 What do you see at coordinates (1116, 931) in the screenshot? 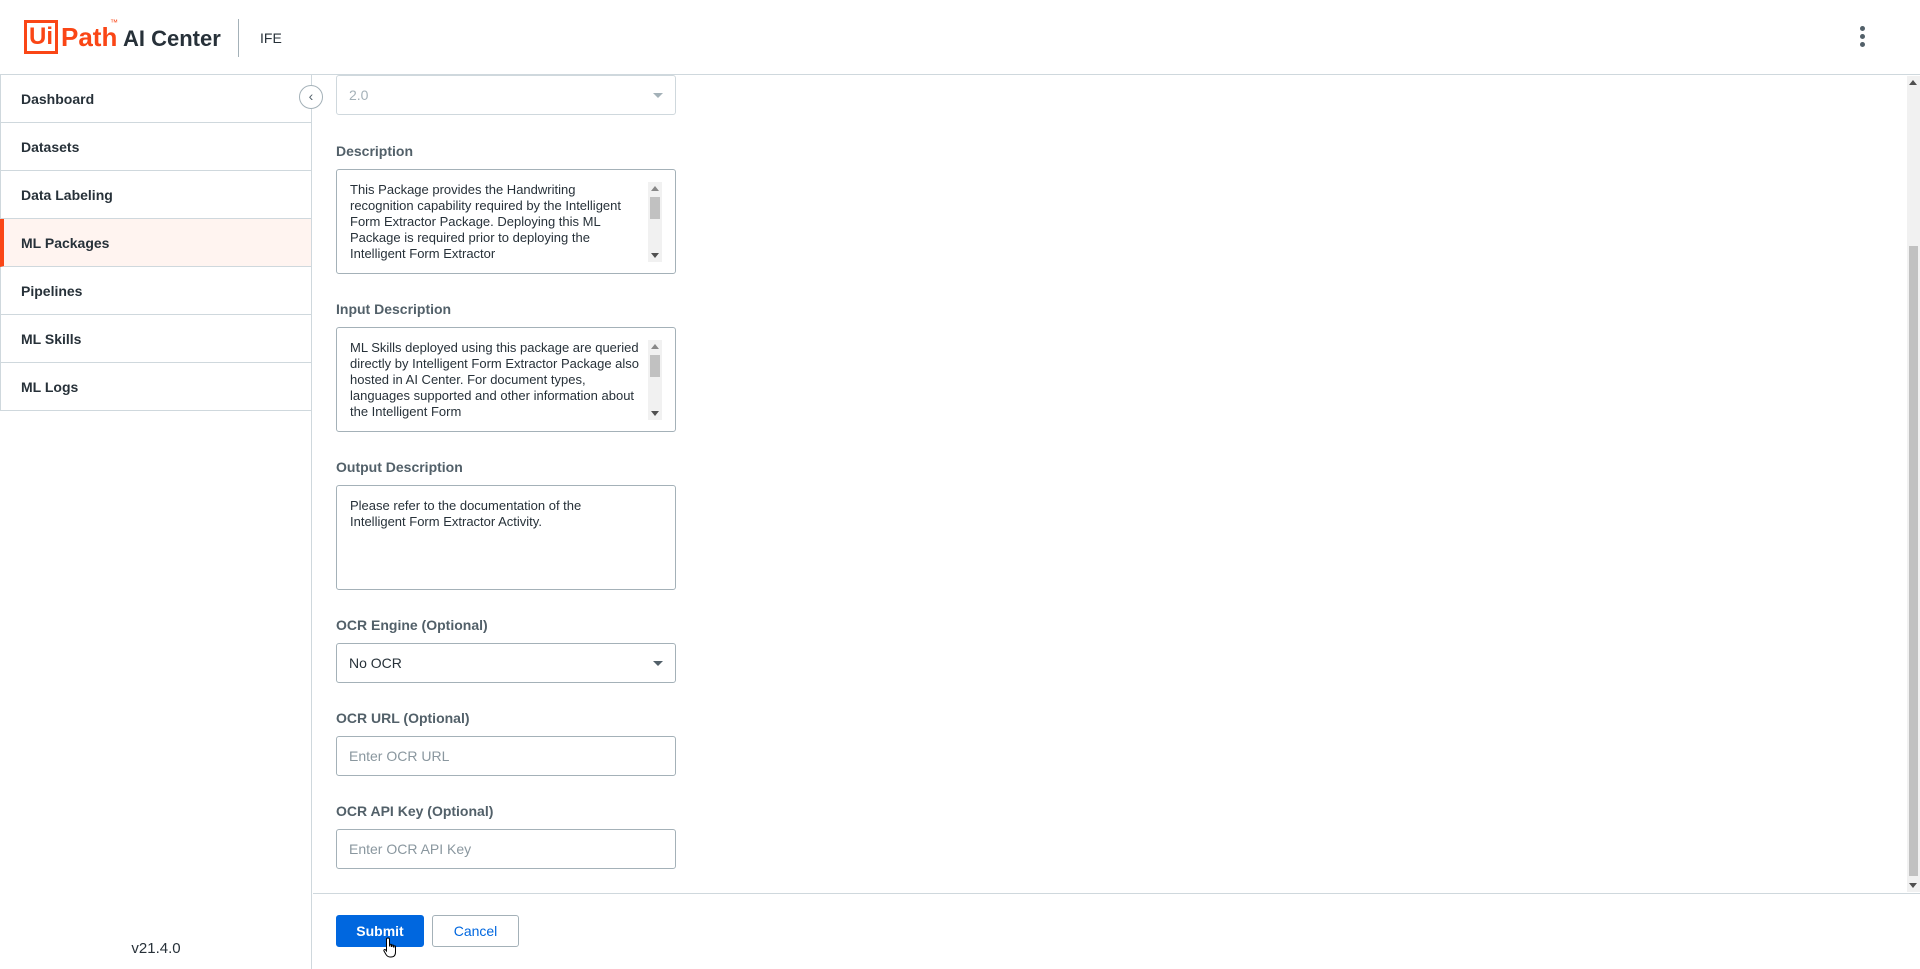
I see `form-footer: Submit Cancel` at bounding box center [1116, 931].